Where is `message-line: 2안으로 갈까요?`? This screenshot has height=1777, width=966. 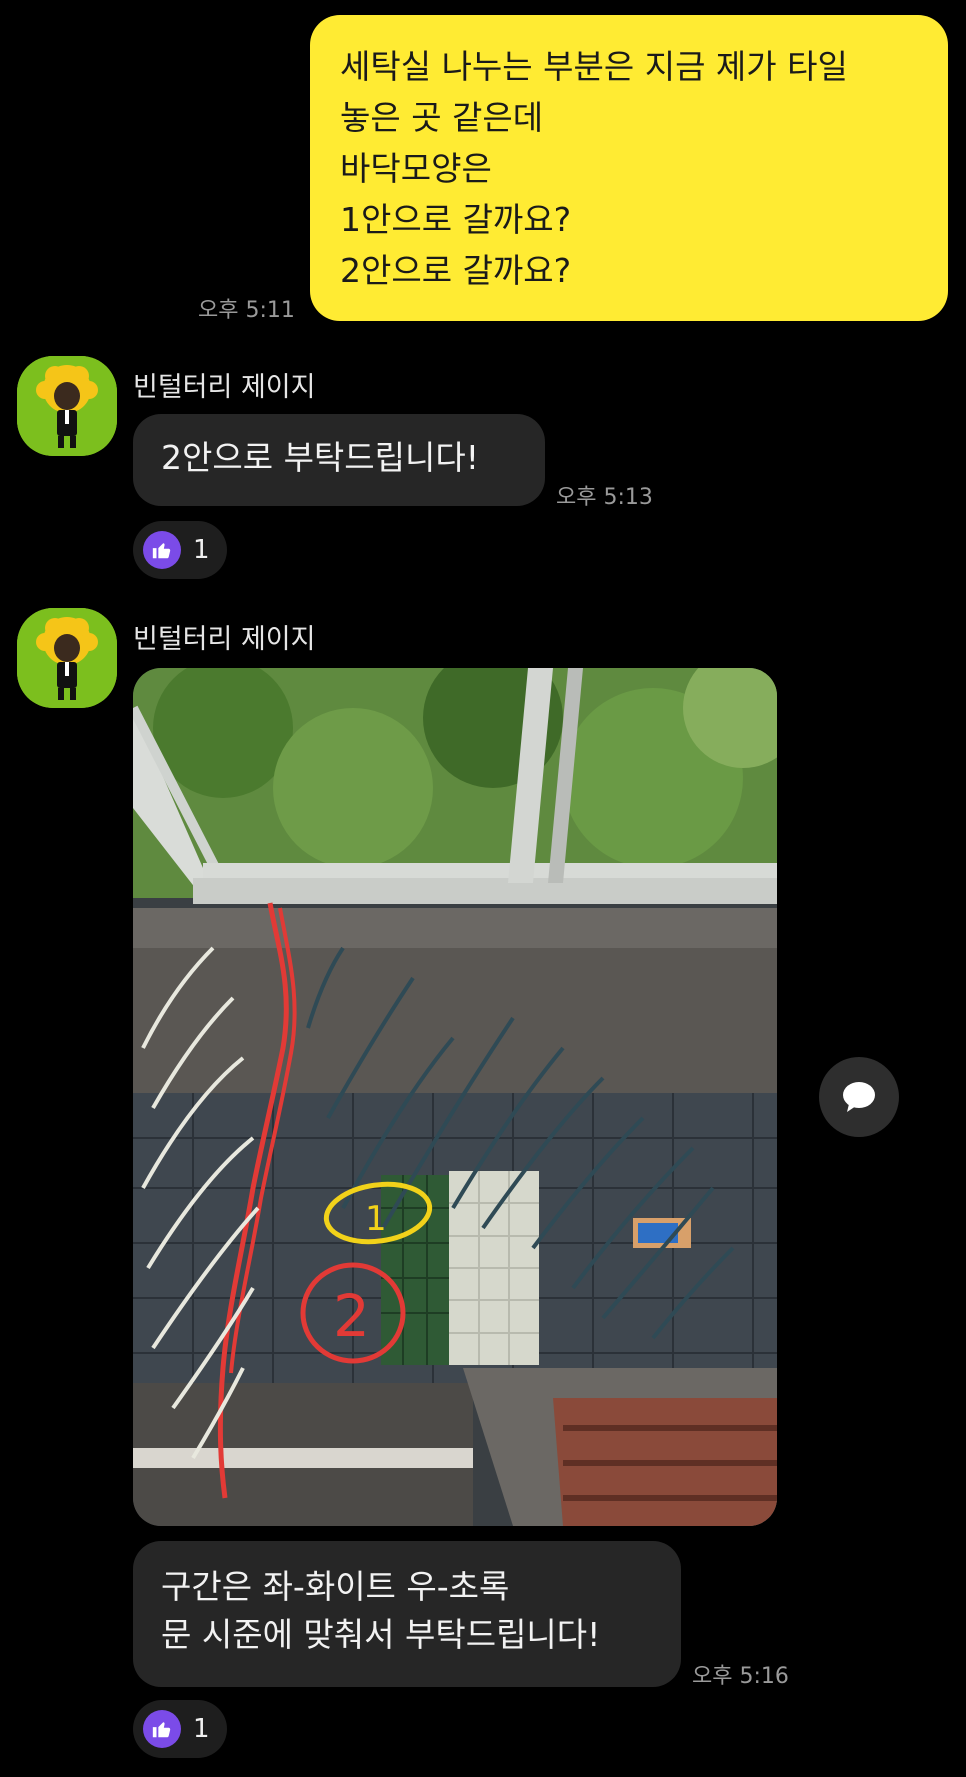 message-line: 2안으로 갈까요? is located at coordinates (456, 270).